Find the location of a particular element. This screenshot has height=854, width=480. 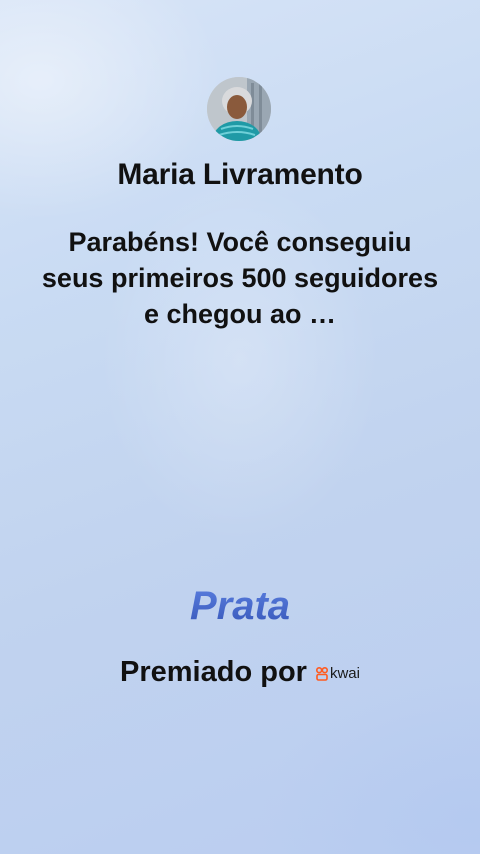

profile-name: Maria Livramento is located at coordinates (240, 174).